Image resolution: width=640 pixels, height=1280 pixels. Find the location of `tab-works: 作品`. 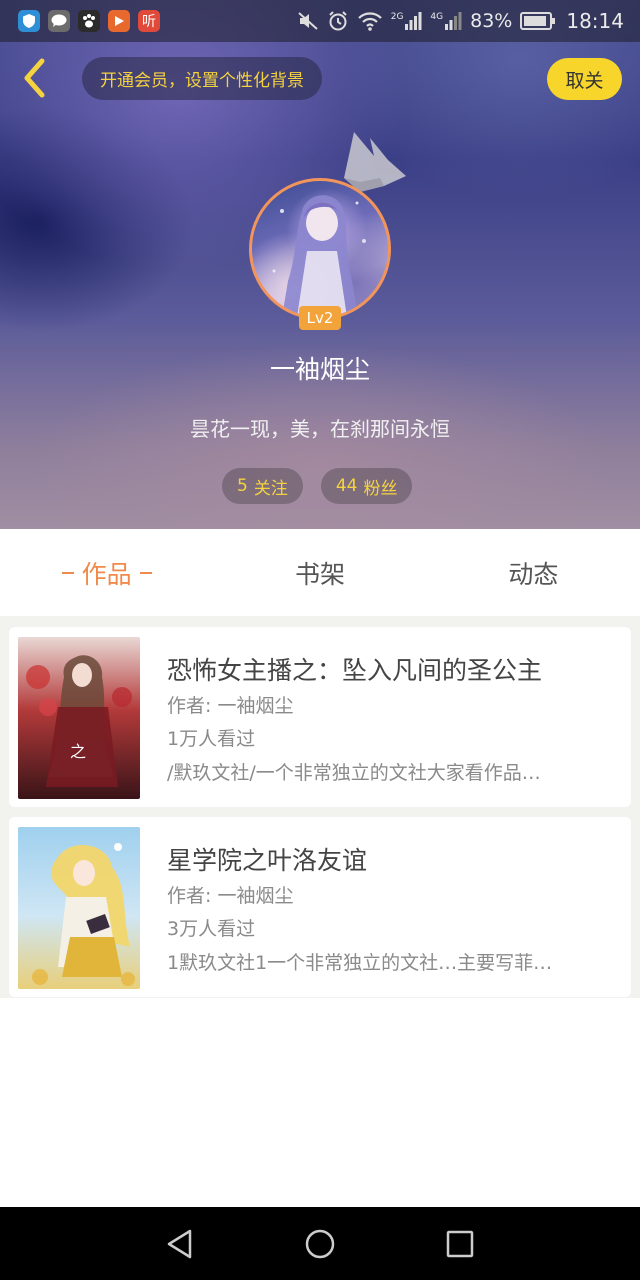

tab-works: 作品 is located at coordinates (106, 572).